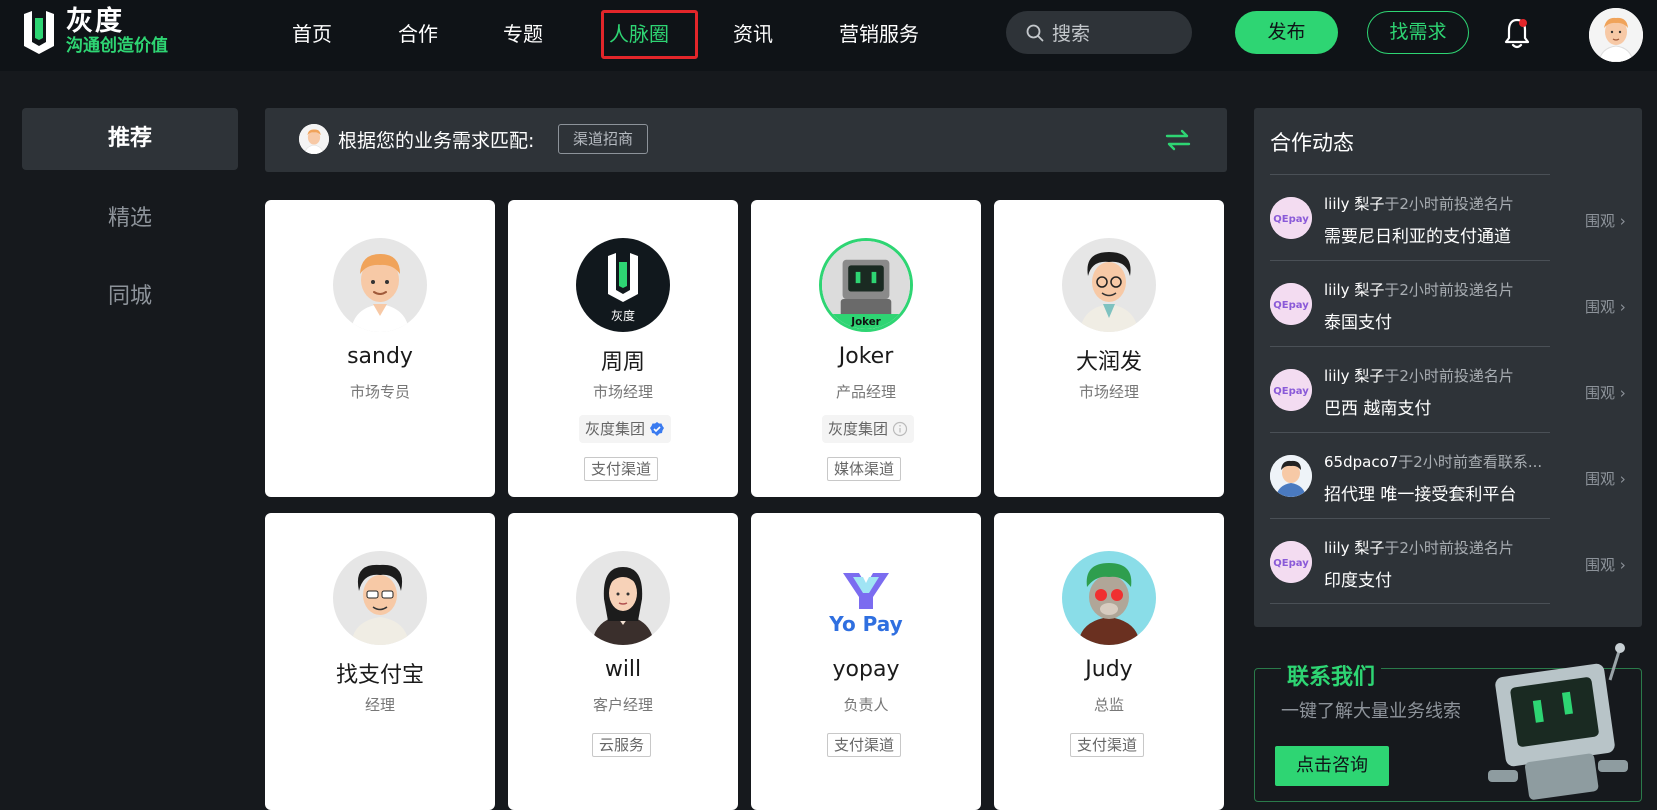  Describe the element at coordinates (1417, 237) in the screenshot. I see `feed-item-title: 需要尼日利亚的支付通道` at that location.